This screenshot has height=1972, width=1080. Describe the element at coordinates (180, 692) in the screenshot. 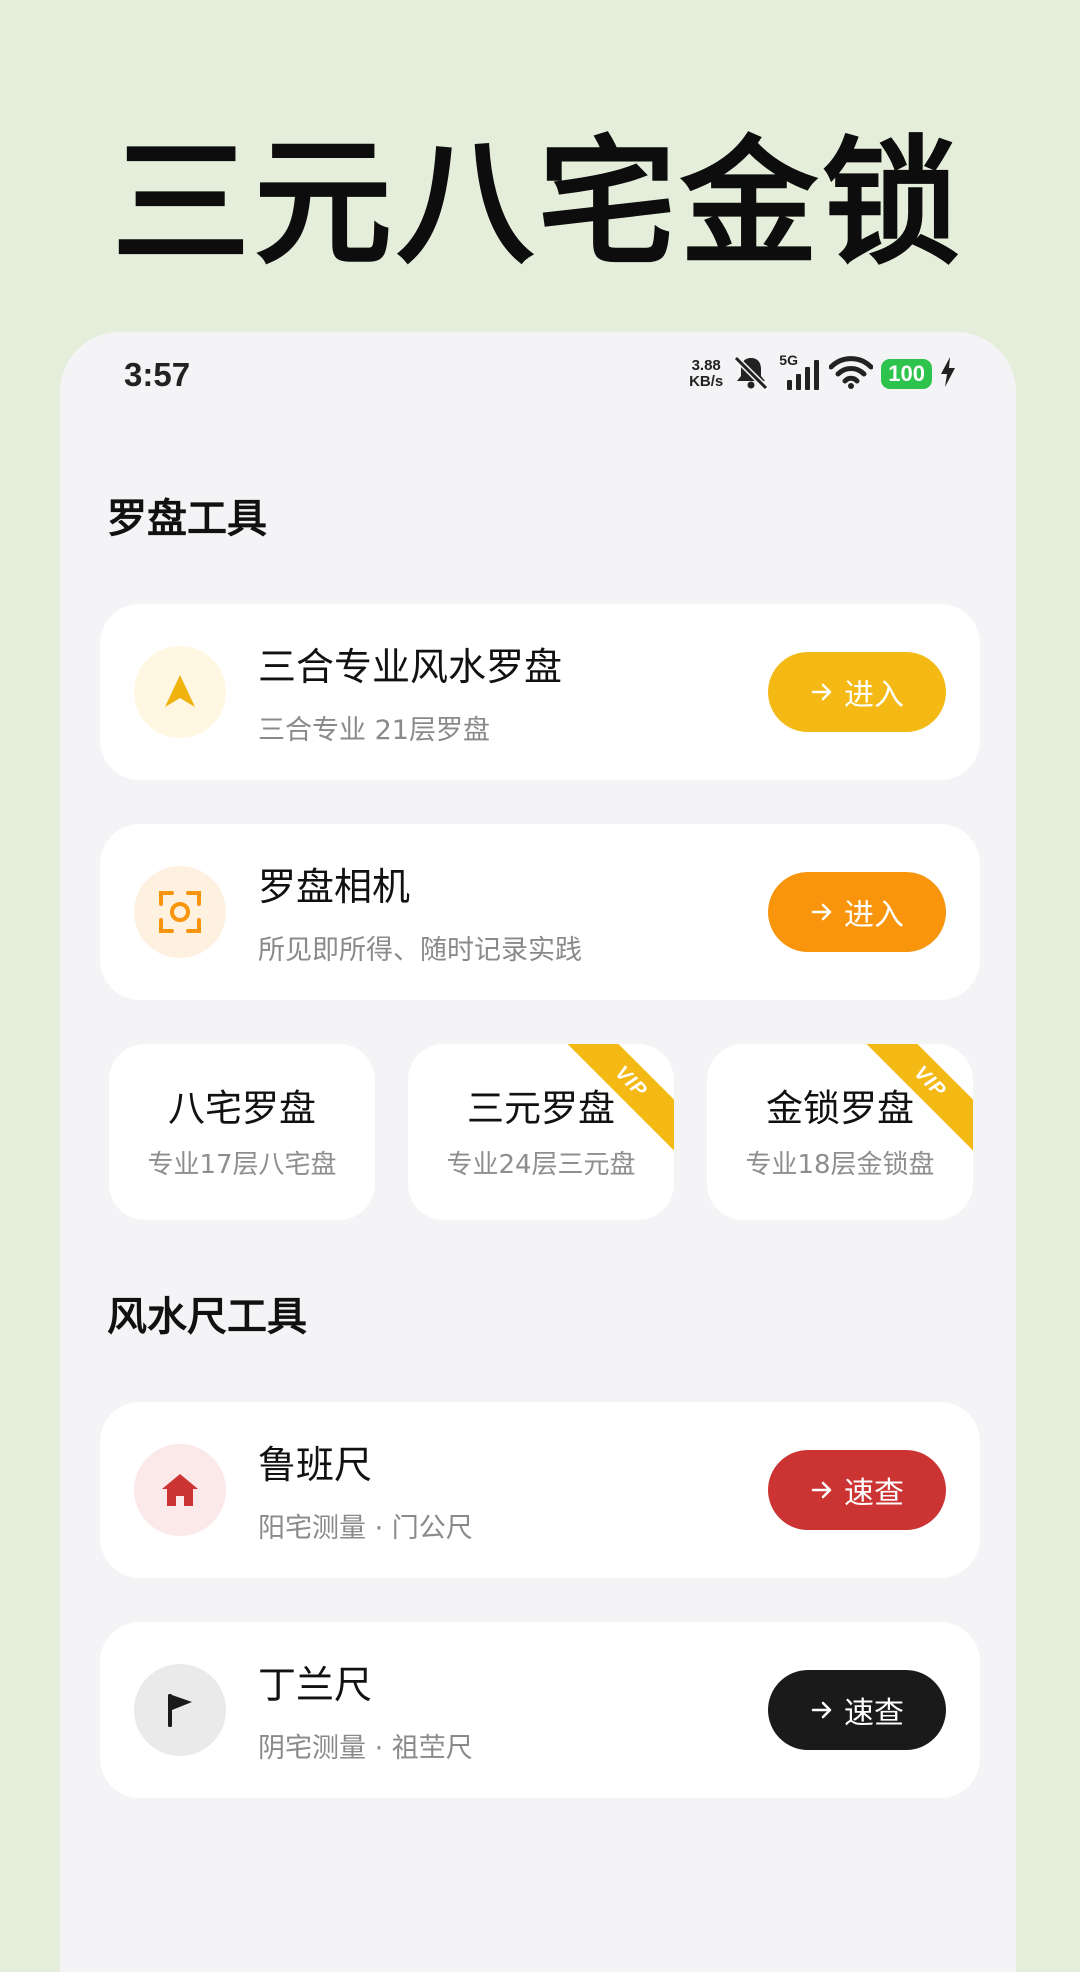

I see `navigation-arrow-icon` at that location.